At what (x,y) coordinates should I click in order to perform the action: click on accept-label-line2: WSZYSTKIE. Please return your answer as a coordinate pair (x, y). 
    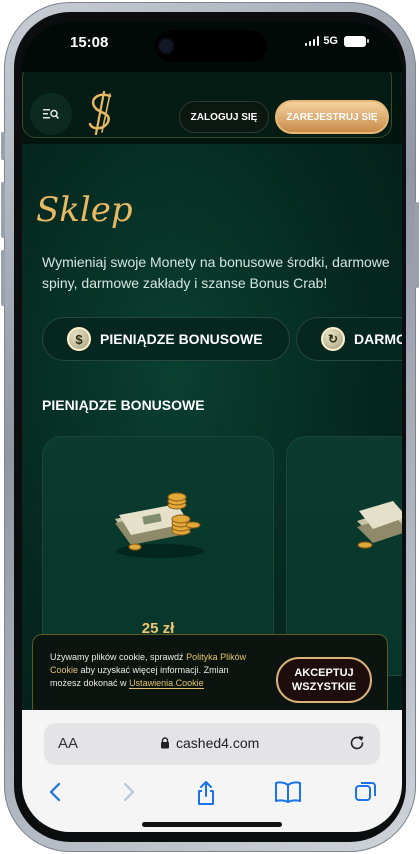
    Looking at the image, I should click on (324, 687).